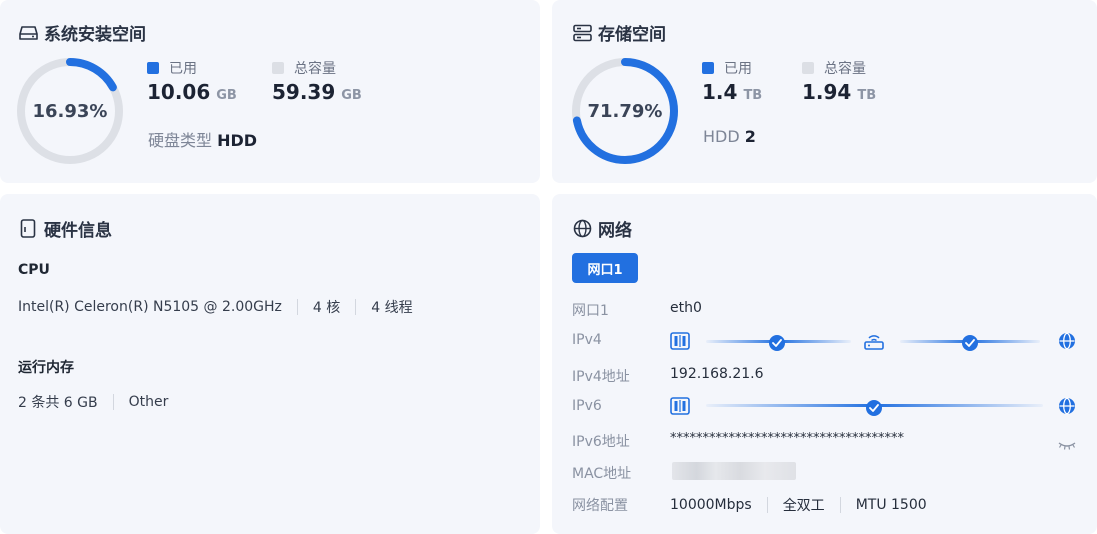 This screenshot has height=534, width=1097. I want to click on system-disk-percent: 16.93%, so click(70, 111).